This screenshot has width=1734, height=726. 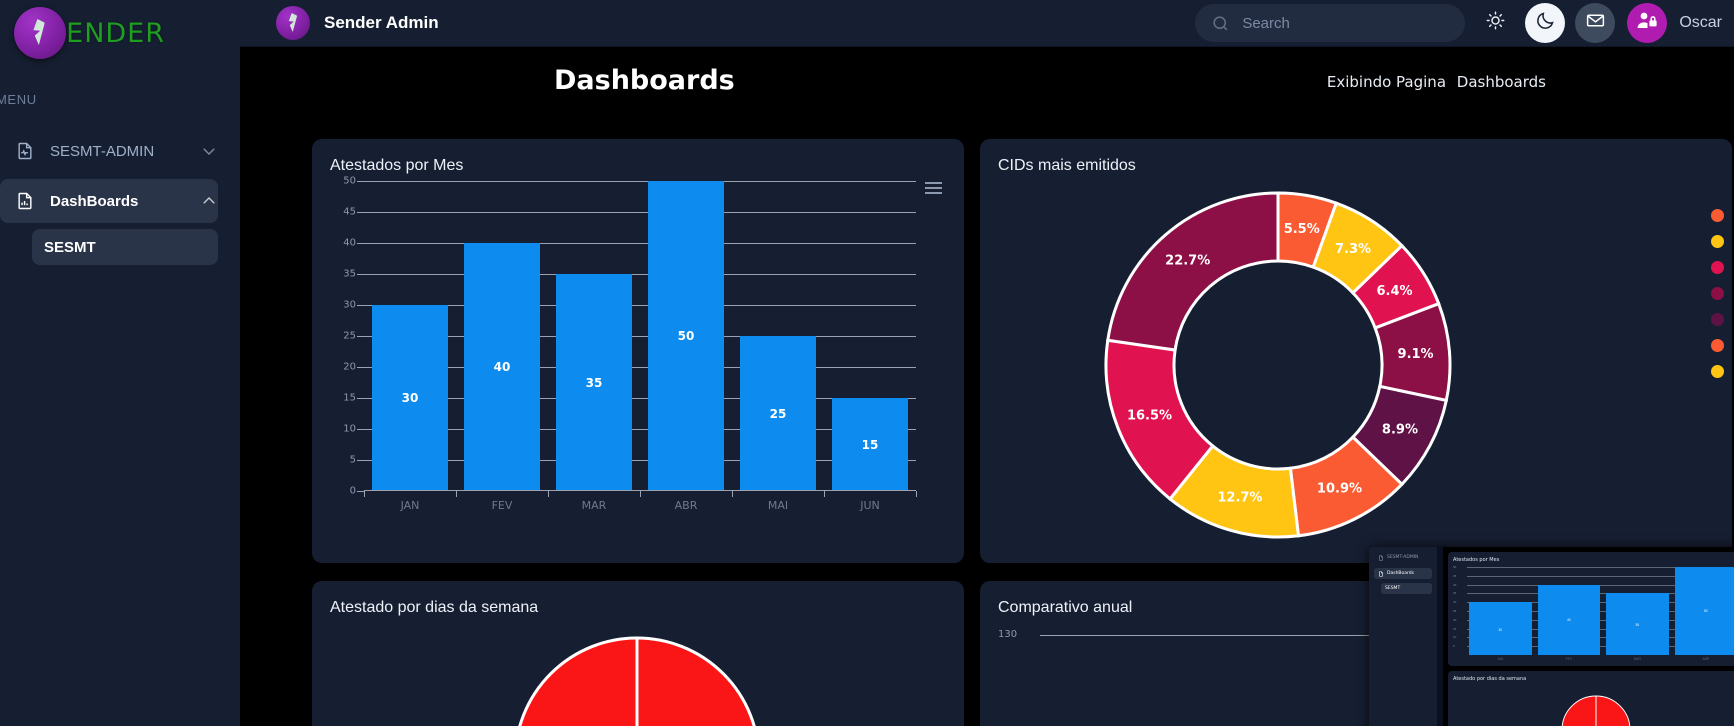 I want to click on user-lock-icon, so click(x=1647, y=23).